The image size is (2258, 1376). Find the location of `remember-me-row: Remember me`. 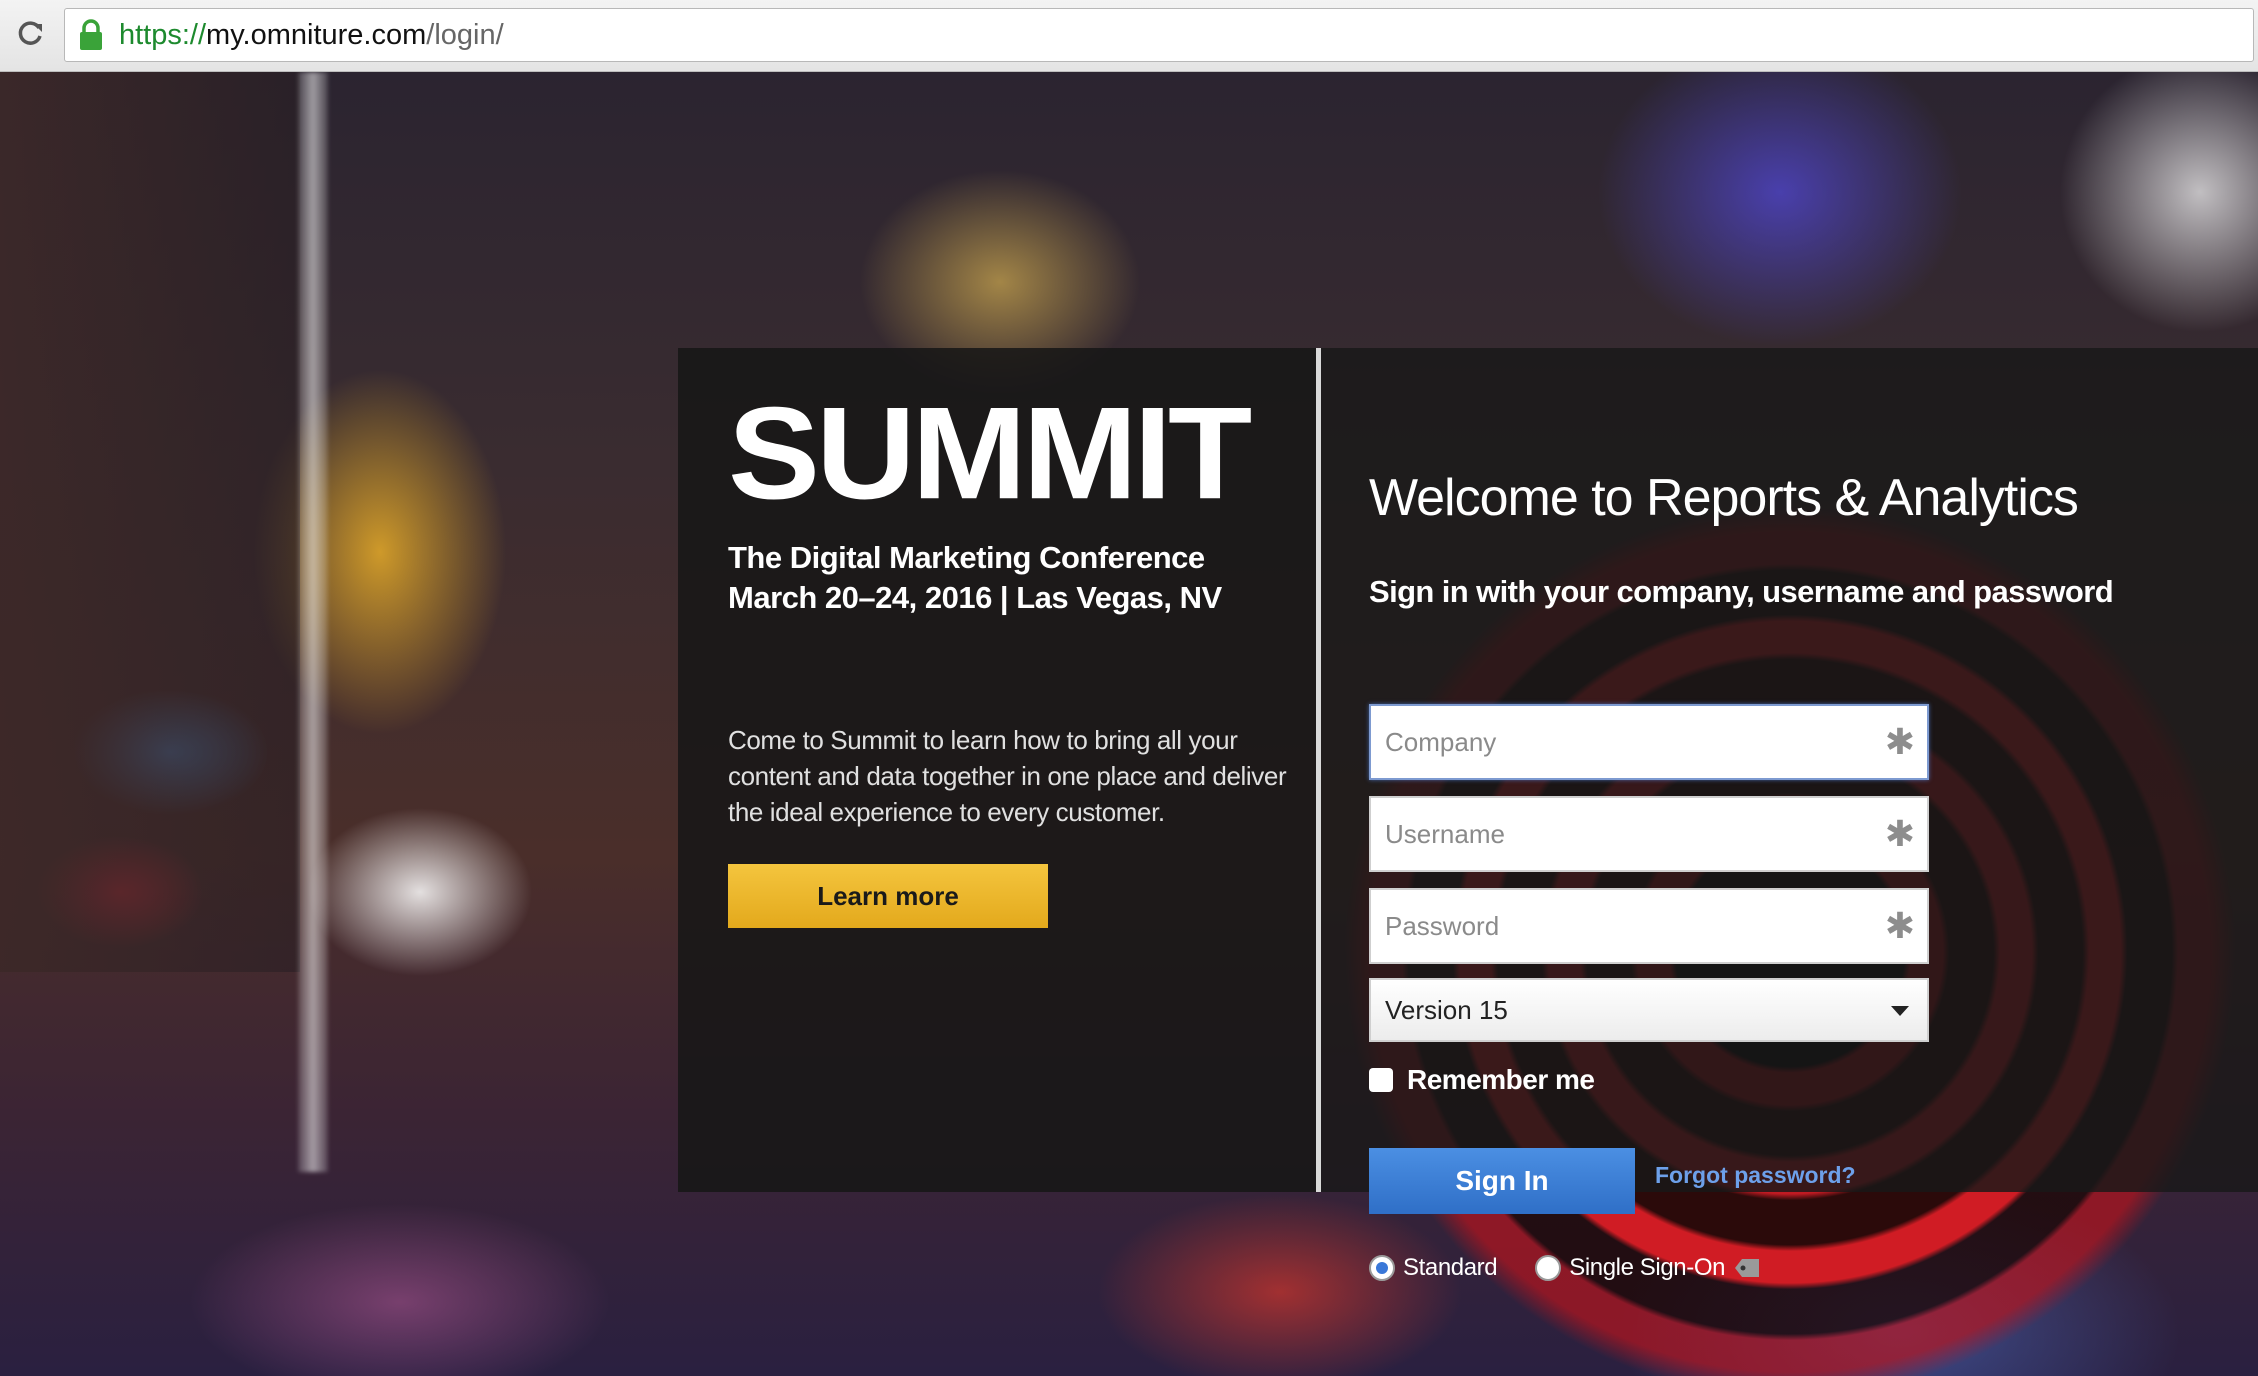

remember-me-row: Remember me is located at coordinates (1482, 1080).